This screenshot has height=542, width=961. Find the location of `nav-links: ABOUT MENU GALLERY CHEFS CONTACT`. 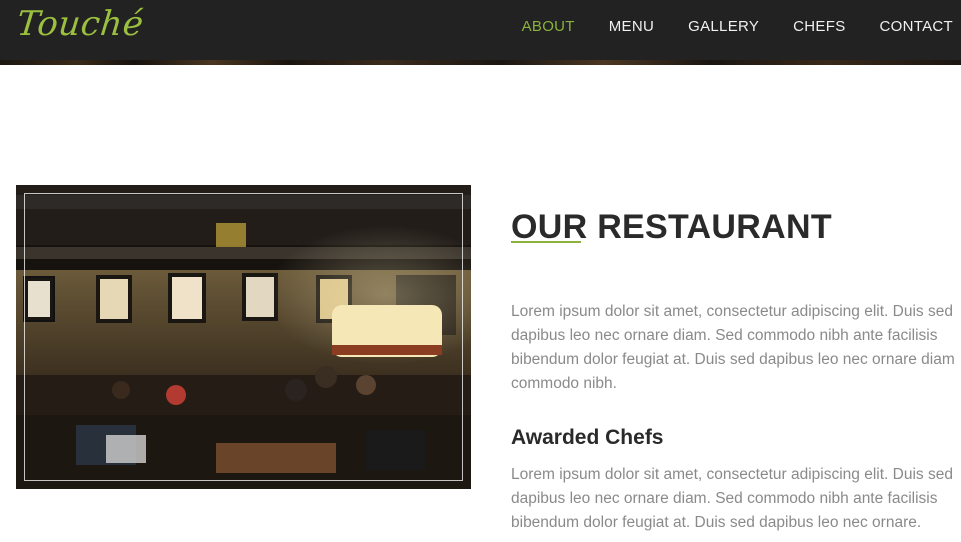

nav-links: ABOUT MENU GALLERY CHEFS CONTACT is located at coordinates (720, 26).